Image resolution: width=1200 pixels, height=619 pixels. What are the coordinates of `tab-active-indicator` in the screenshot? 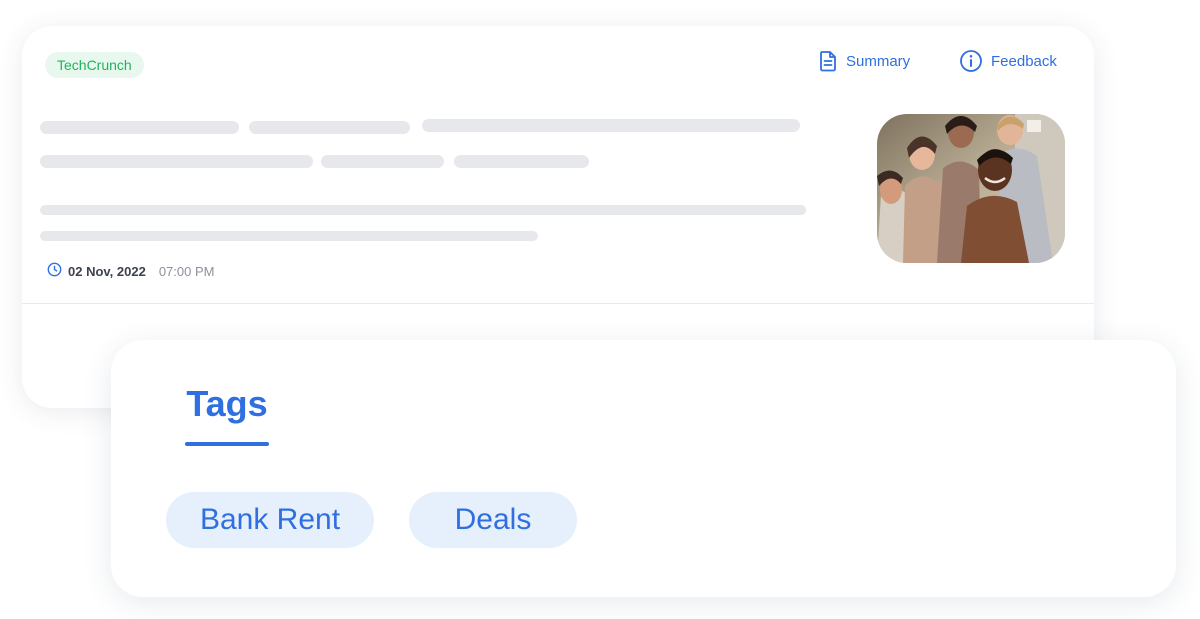 It's located at (227, 444).